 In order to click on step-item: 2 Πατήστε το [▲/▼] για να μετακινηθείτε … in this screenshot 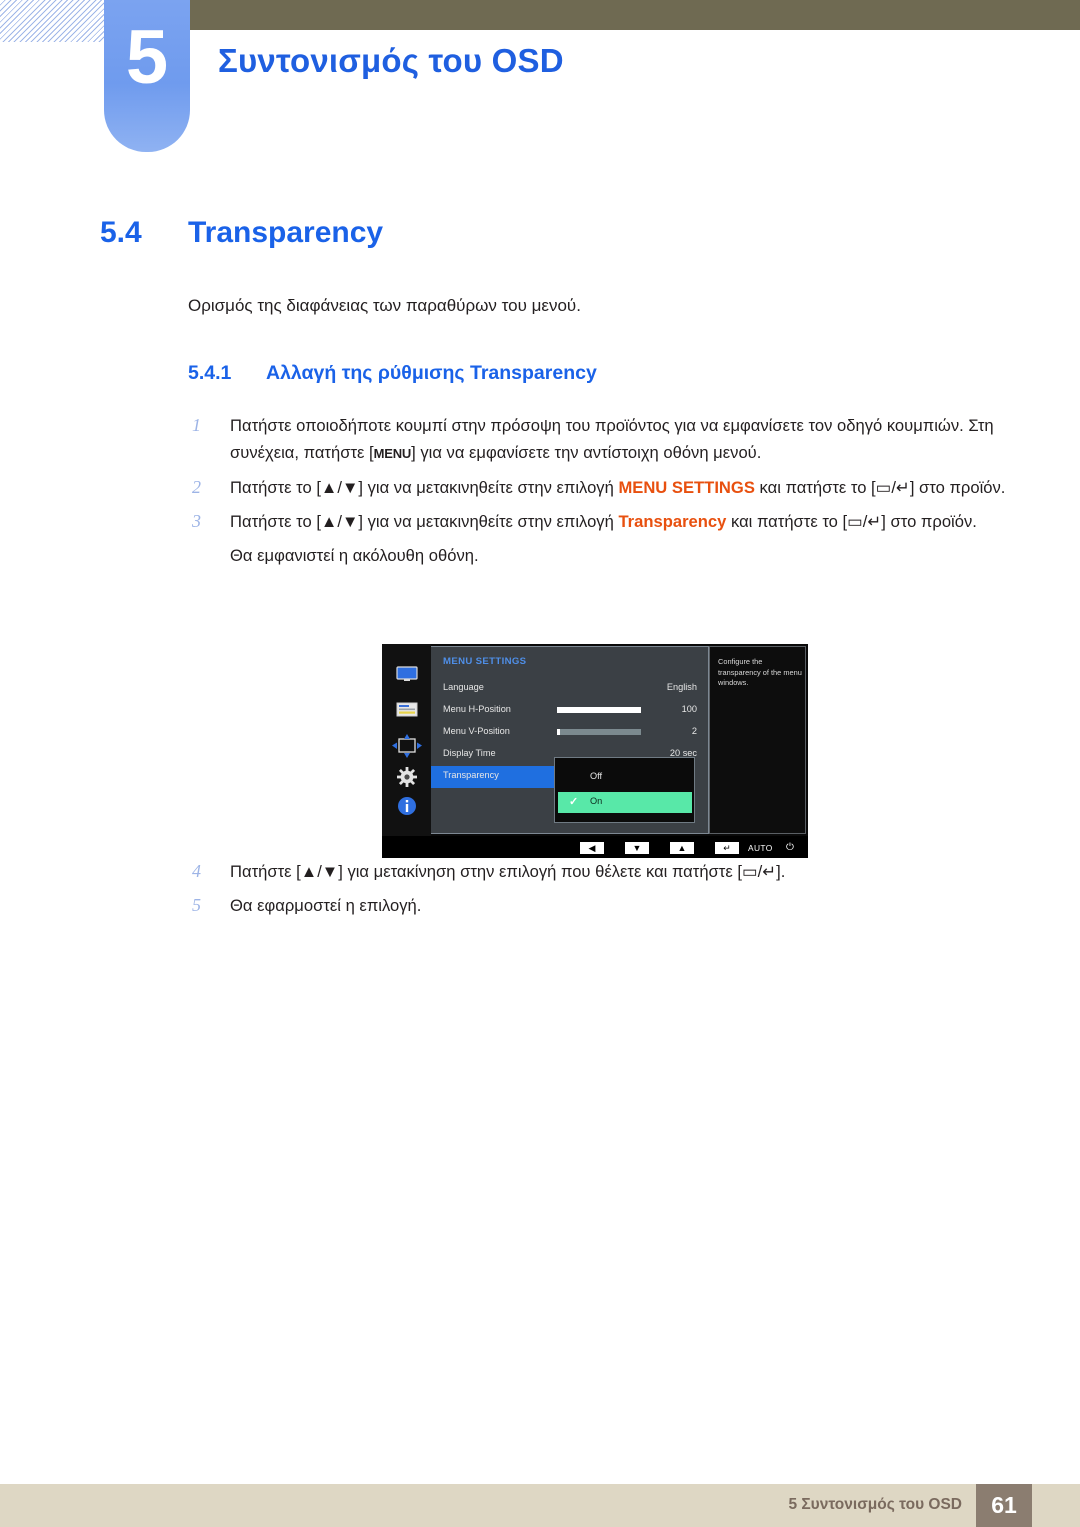, I will do `click(603, 487)`.